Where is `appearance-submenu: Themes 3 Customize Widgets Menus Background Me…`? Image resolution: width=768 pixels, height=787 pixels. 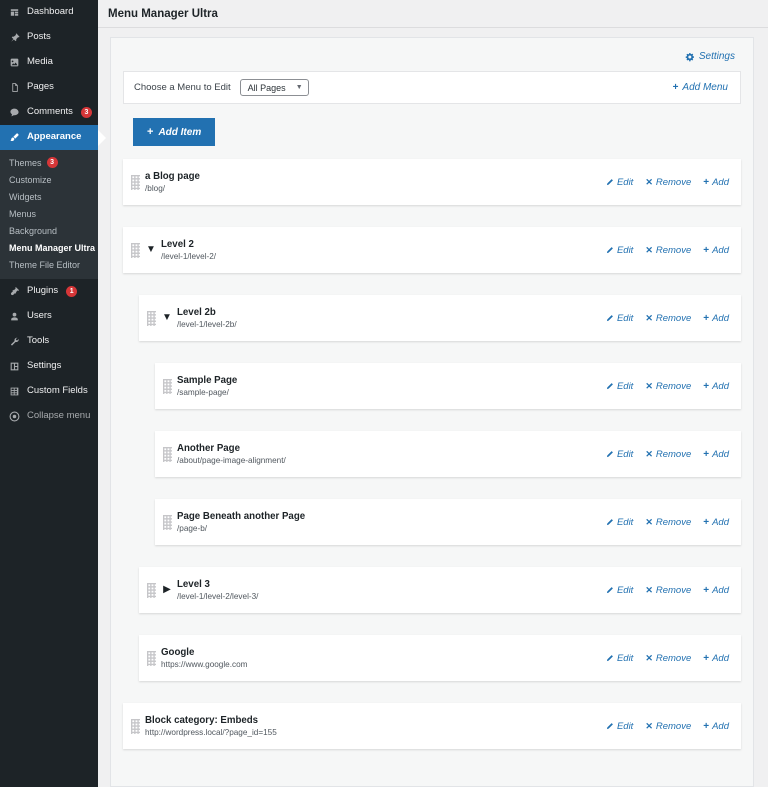
appearance-submenu: Themes 3 Customize Widgets Menus Background Me… is located at coordinates (49, 214).